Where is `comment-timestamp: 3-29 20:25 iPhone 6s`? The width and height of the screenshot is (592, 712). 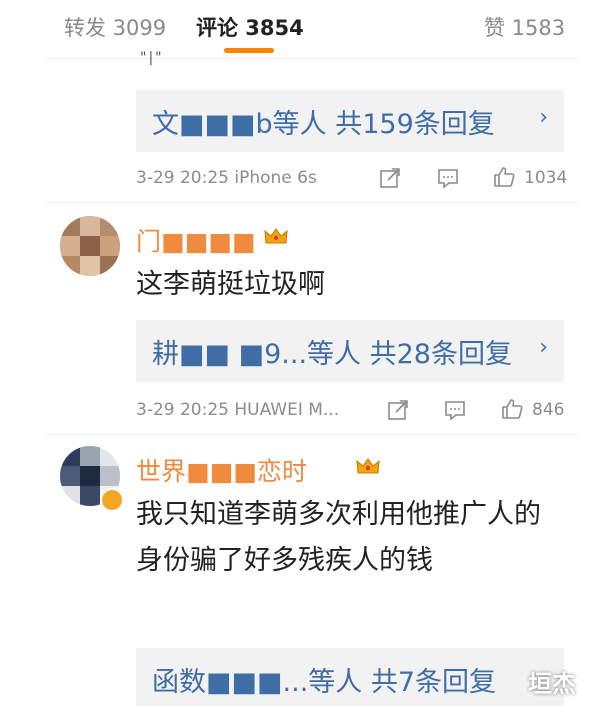 comment-timestamp: 3-29 20:25 iPhone 6s is located at coordinates (226, 178).